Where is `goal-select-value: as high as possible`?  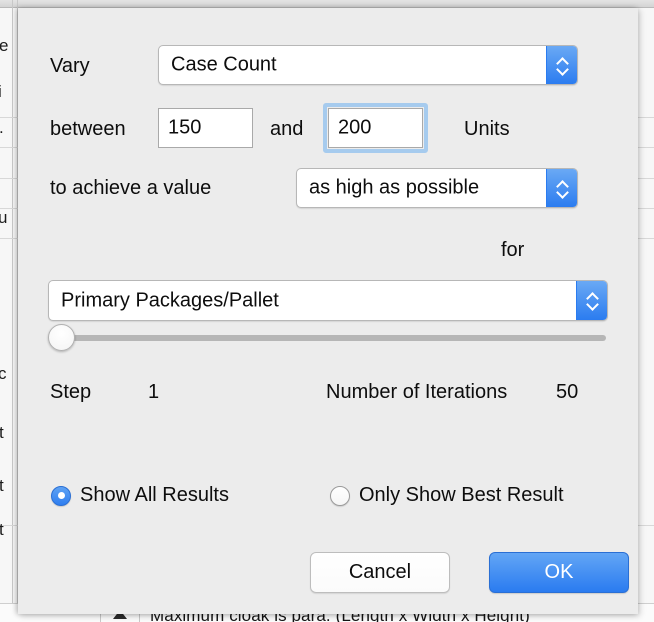 goal-select-value: as high as possible is located at coordinates (394, 187).